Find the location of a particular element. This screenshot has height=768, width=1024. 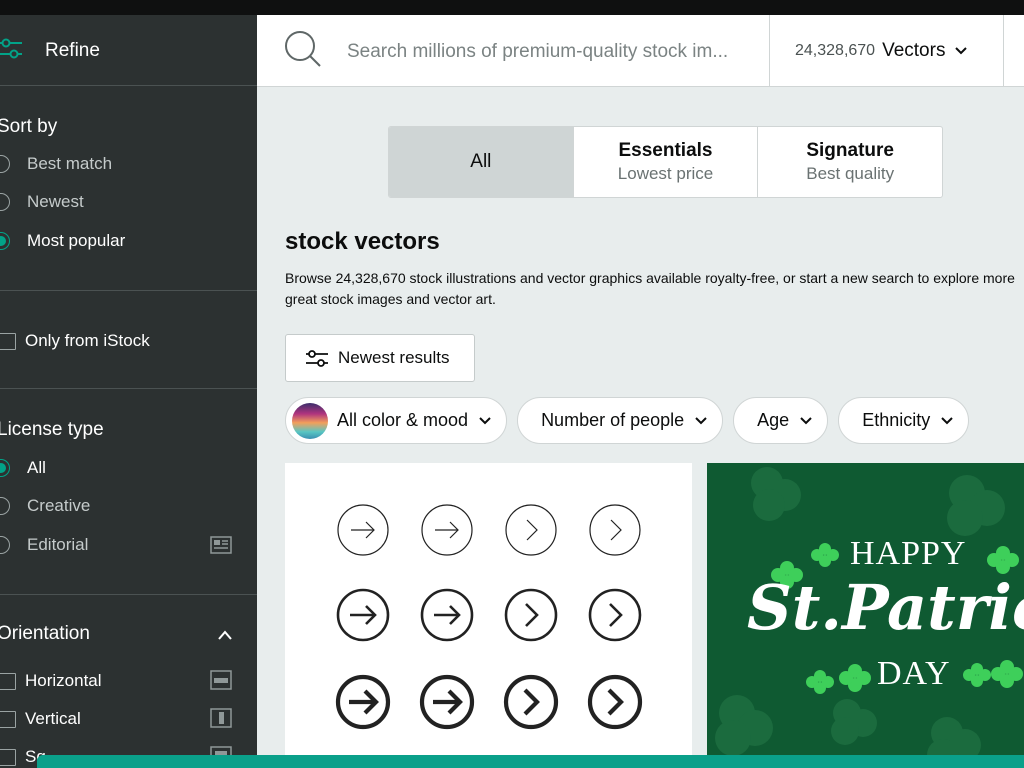

vertical-orientation-icon is located at coordinates (221, 718).